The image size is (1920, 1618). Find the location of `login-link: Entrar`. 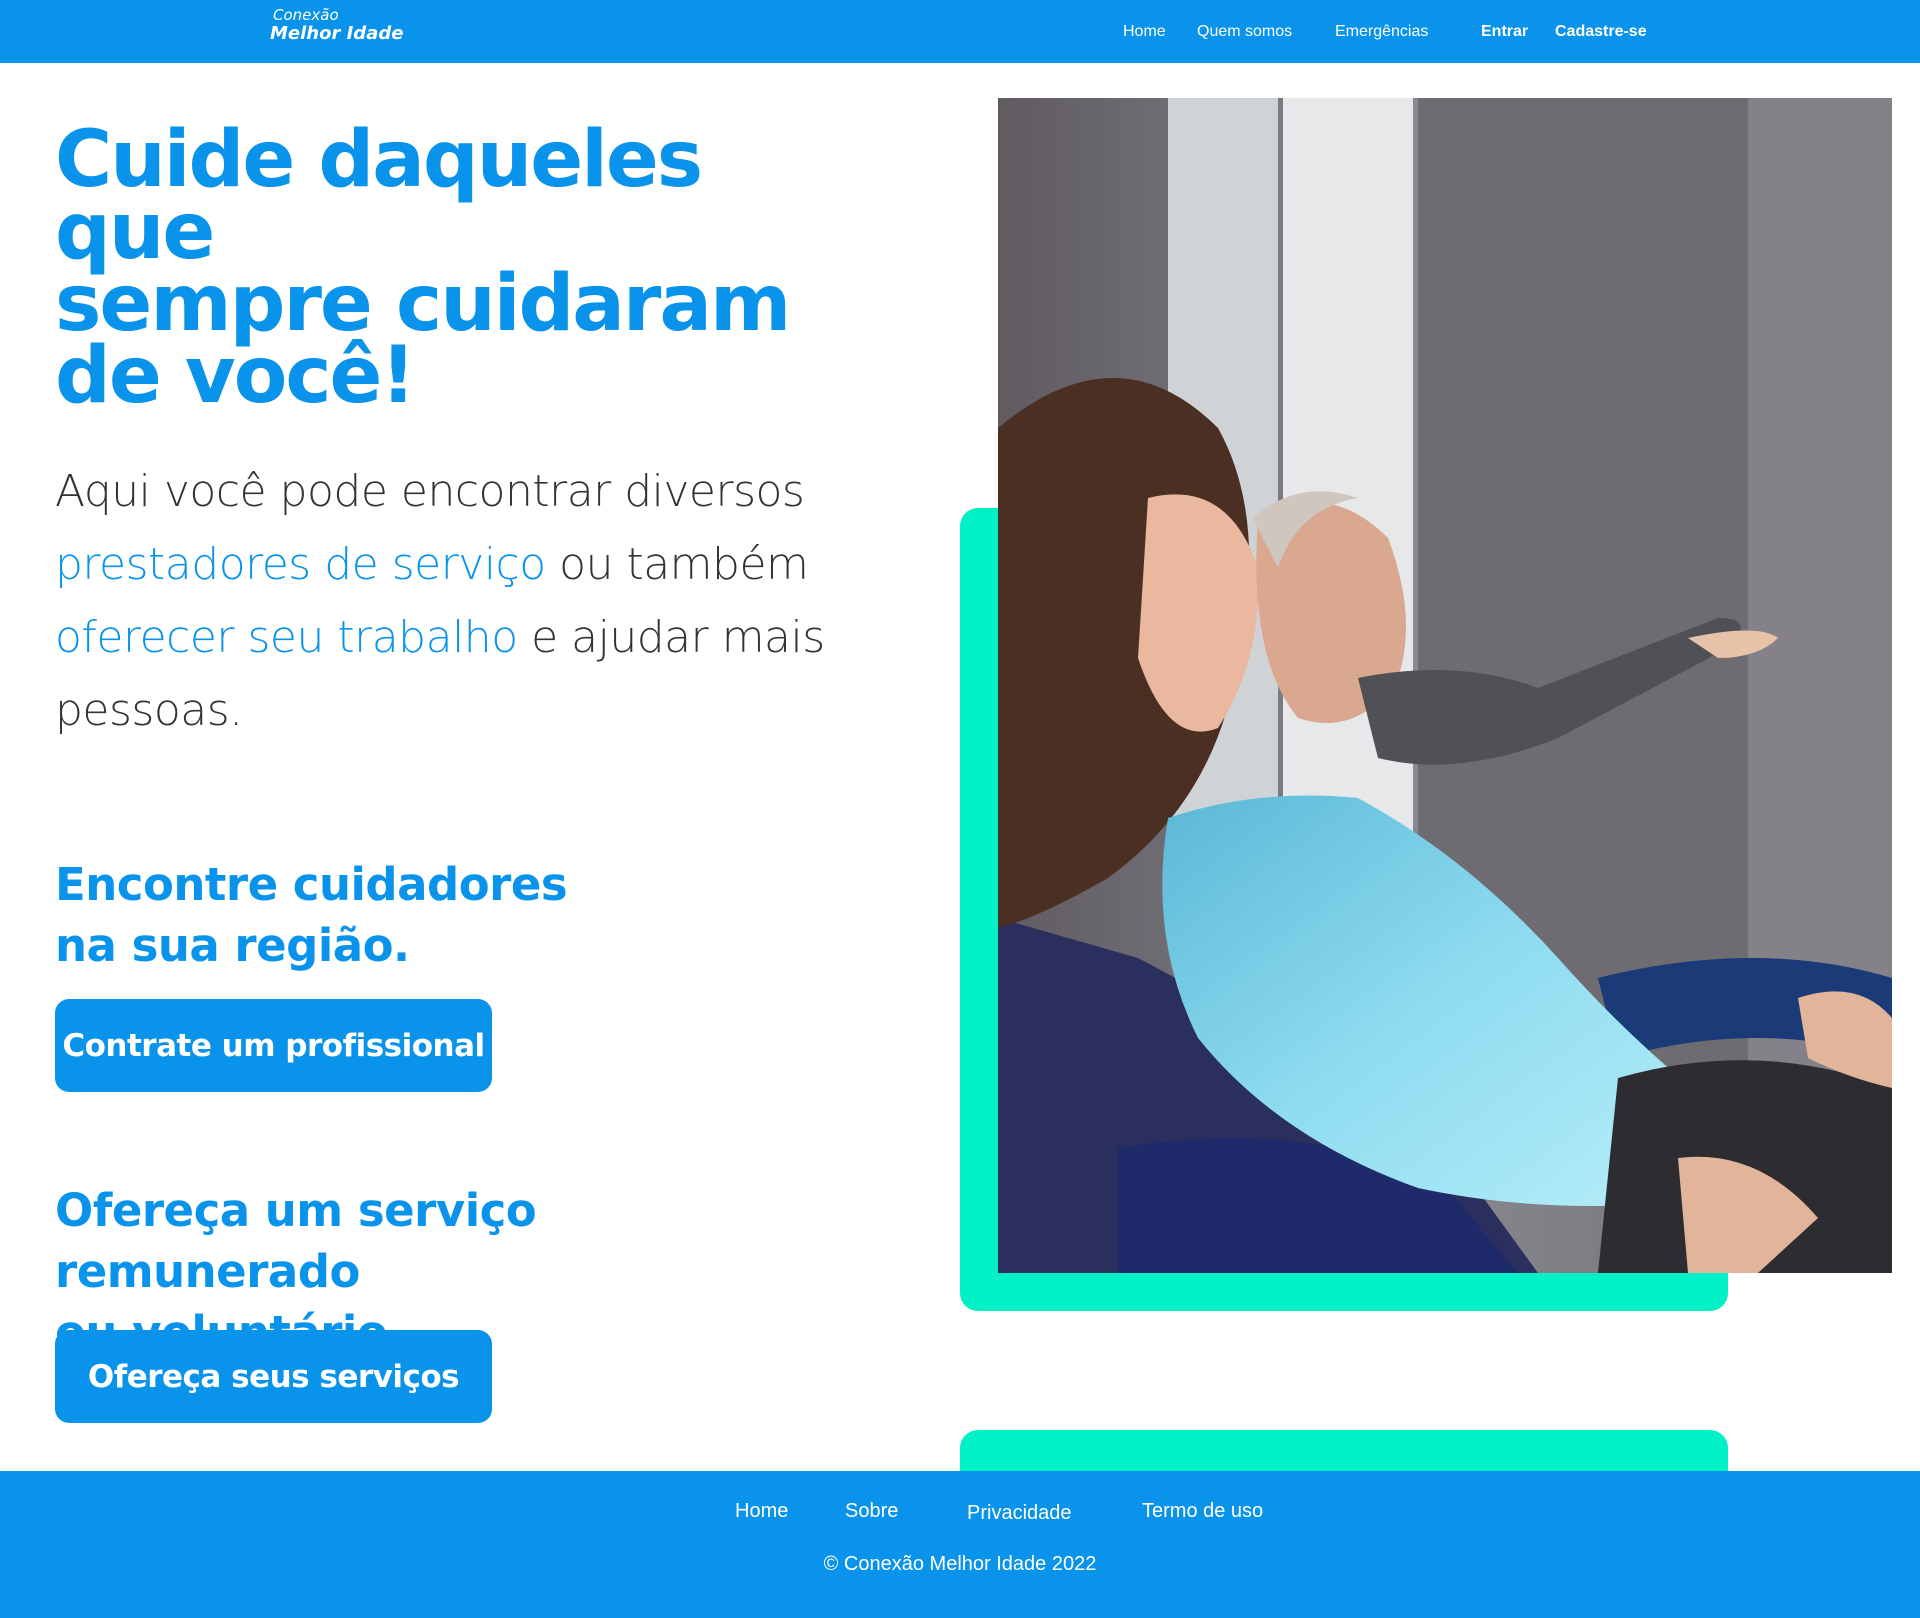

login-link: Entrar is located at coordinates (1504, 32).